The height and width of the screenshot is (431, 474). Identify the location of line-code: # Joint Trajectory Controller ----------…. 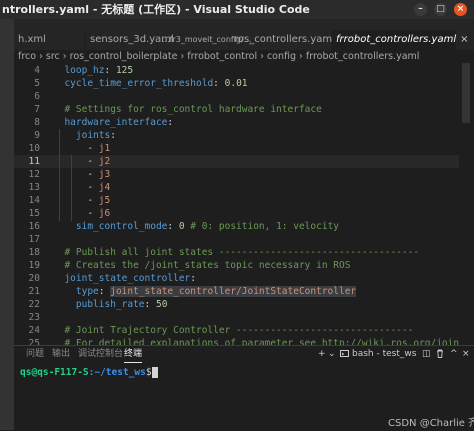
(233, 330).